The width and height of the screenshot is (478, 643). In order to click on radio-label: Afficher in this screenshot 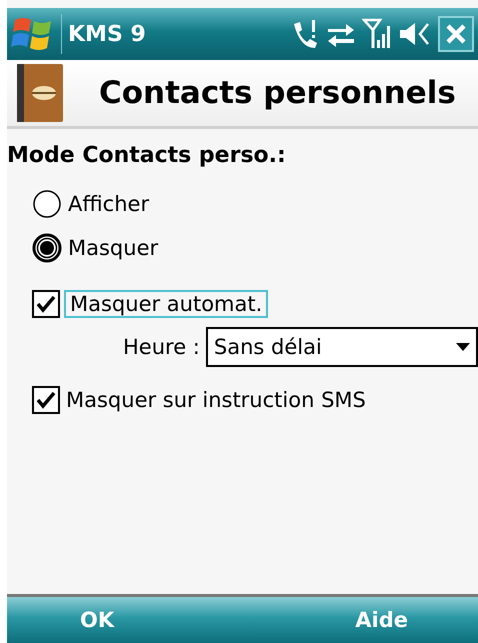, I will do `click(109, 204)`.